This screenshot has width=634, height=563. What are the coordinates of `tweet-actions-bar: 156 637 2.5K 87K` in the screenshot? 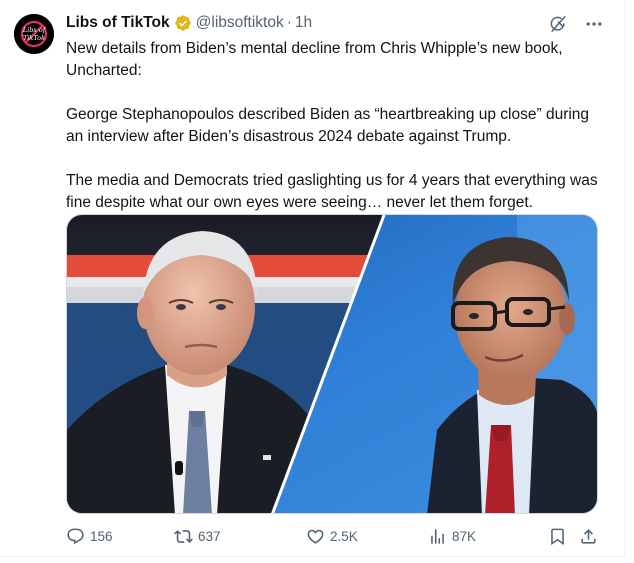 It's located at (332, 536).